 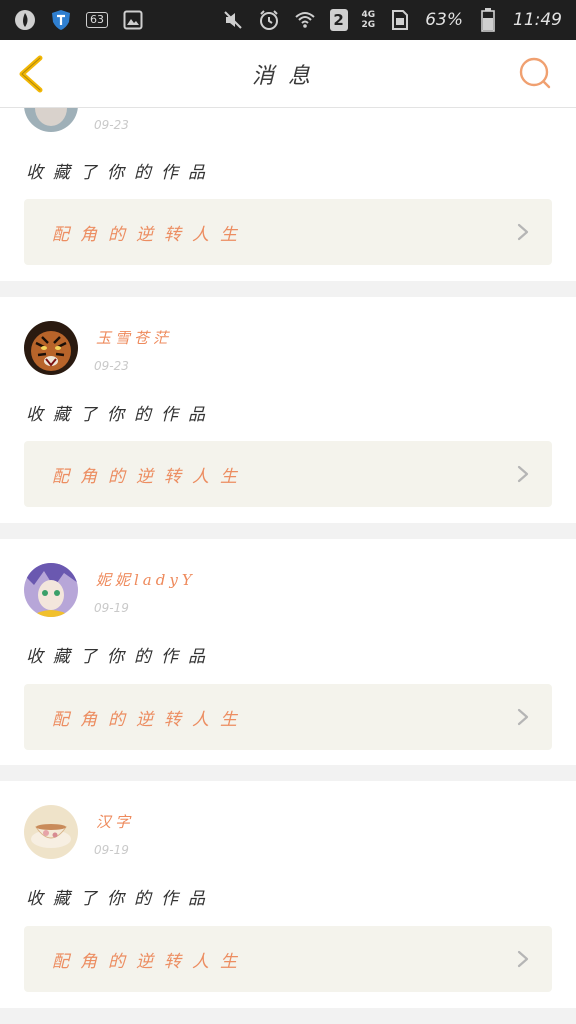 What do you see at coordinates (61, 20) in the screenshot?
I see `shield-t-icon` at bounding box center [61, 20].